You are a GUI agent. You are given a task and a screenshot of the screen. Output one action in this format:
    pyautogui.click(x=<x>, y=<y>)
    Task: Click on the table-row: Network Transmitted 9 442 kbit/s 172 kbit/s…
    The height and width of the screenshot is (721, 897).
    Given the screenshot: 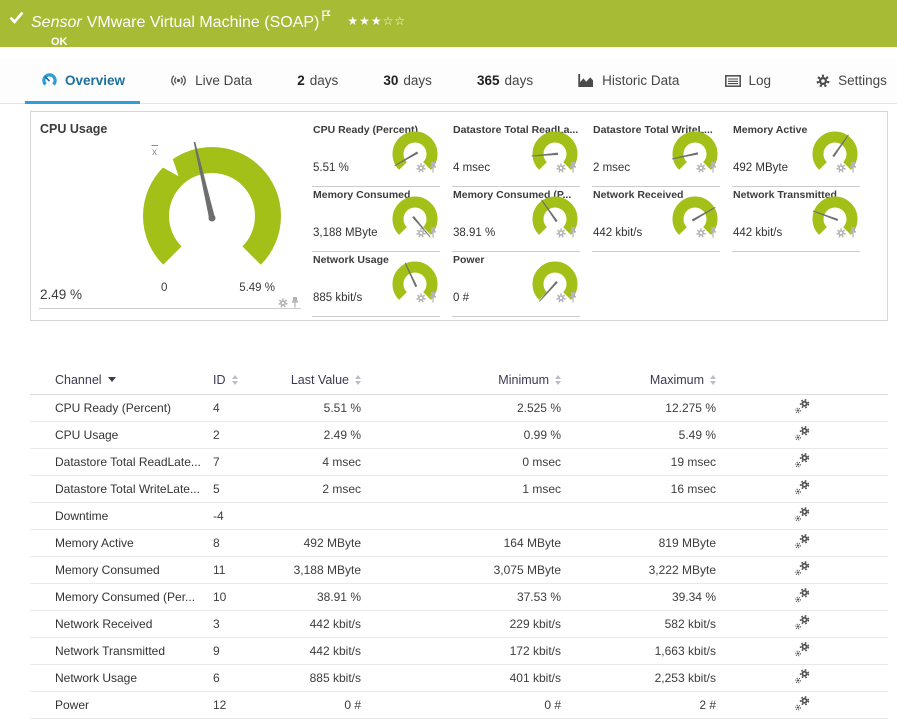 What is the action you would take?
    pyautogui.click(x=459, y=651)
    